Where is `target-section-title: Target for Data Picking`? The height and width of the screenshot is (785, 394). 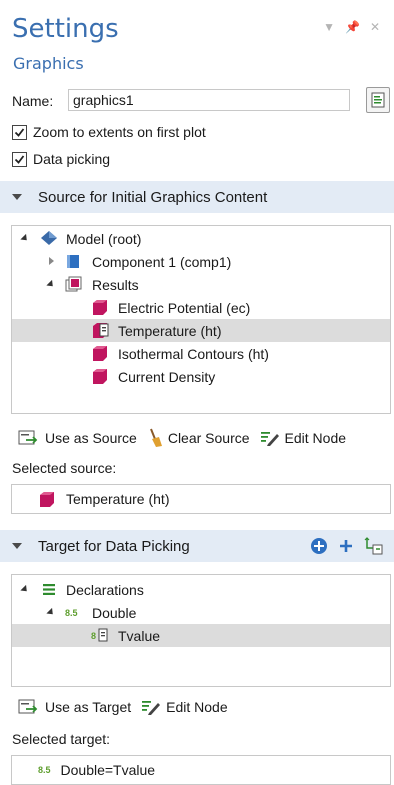 target-section-title: Target for Data Picking is located at coordinates (114, 546).